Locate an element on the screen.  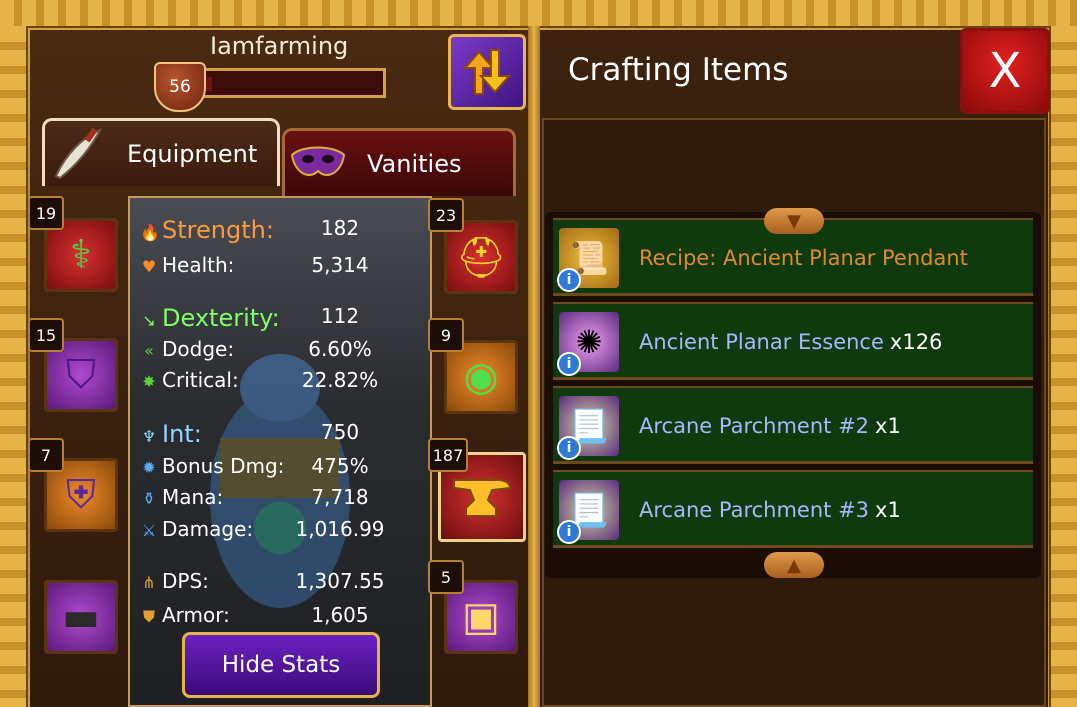
swap-arrows-icon is located at coordinates (487, 72).